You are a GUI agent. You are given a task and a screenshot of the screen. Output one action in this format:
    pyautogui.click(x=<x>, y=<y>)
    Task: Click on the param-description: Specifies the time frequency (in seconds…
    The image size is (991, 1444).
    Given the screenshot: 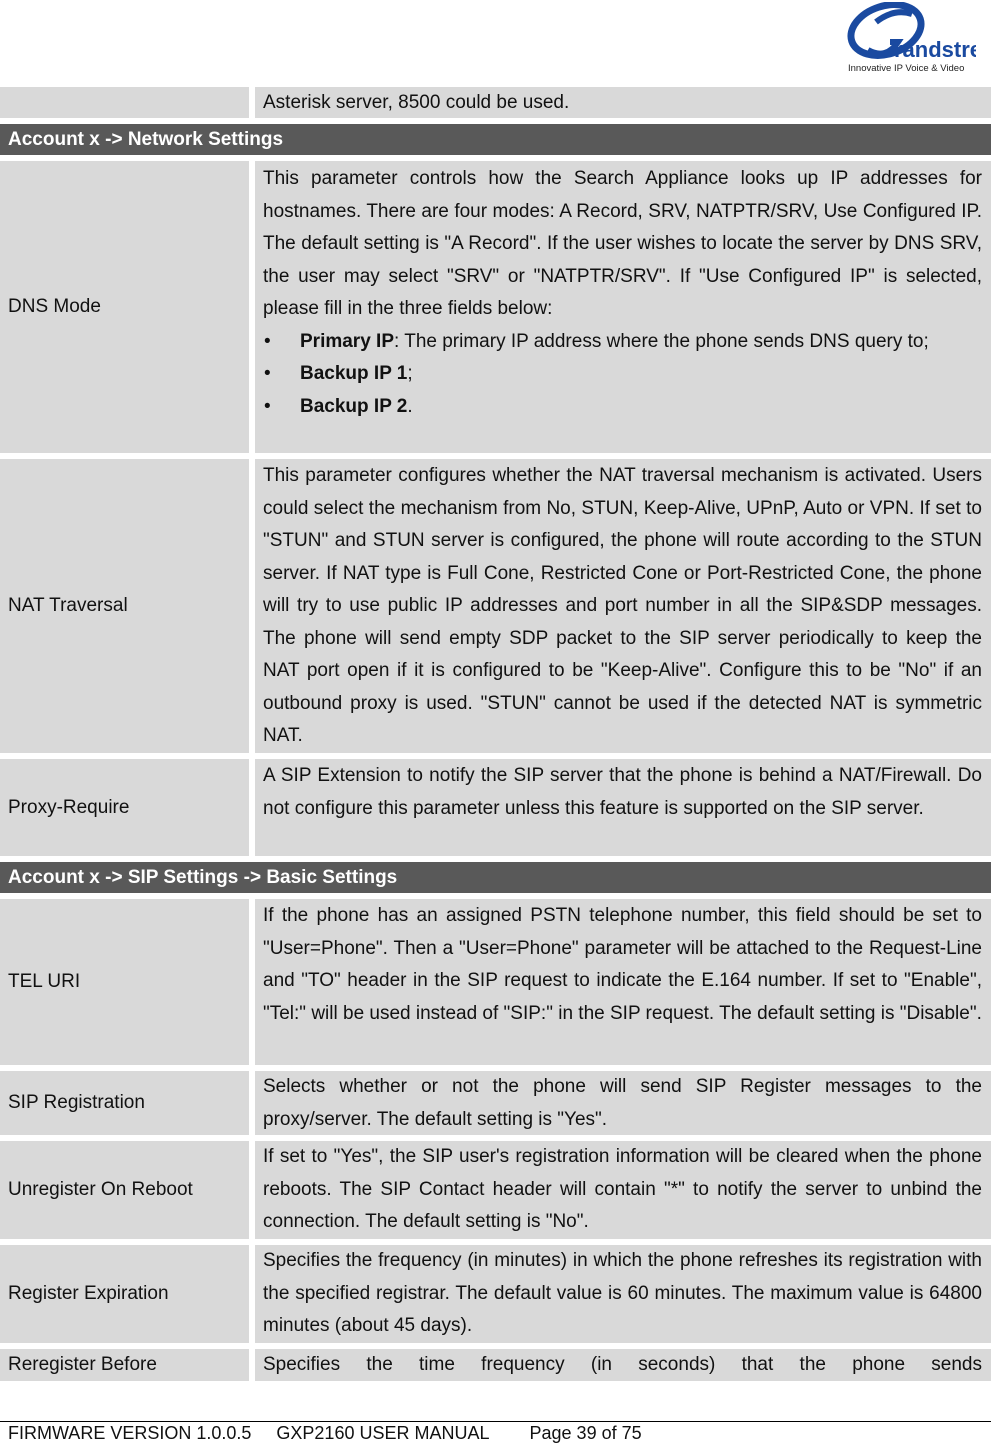 What is the action you would take?
    pyautogui.click(x=623, y=1365)
    